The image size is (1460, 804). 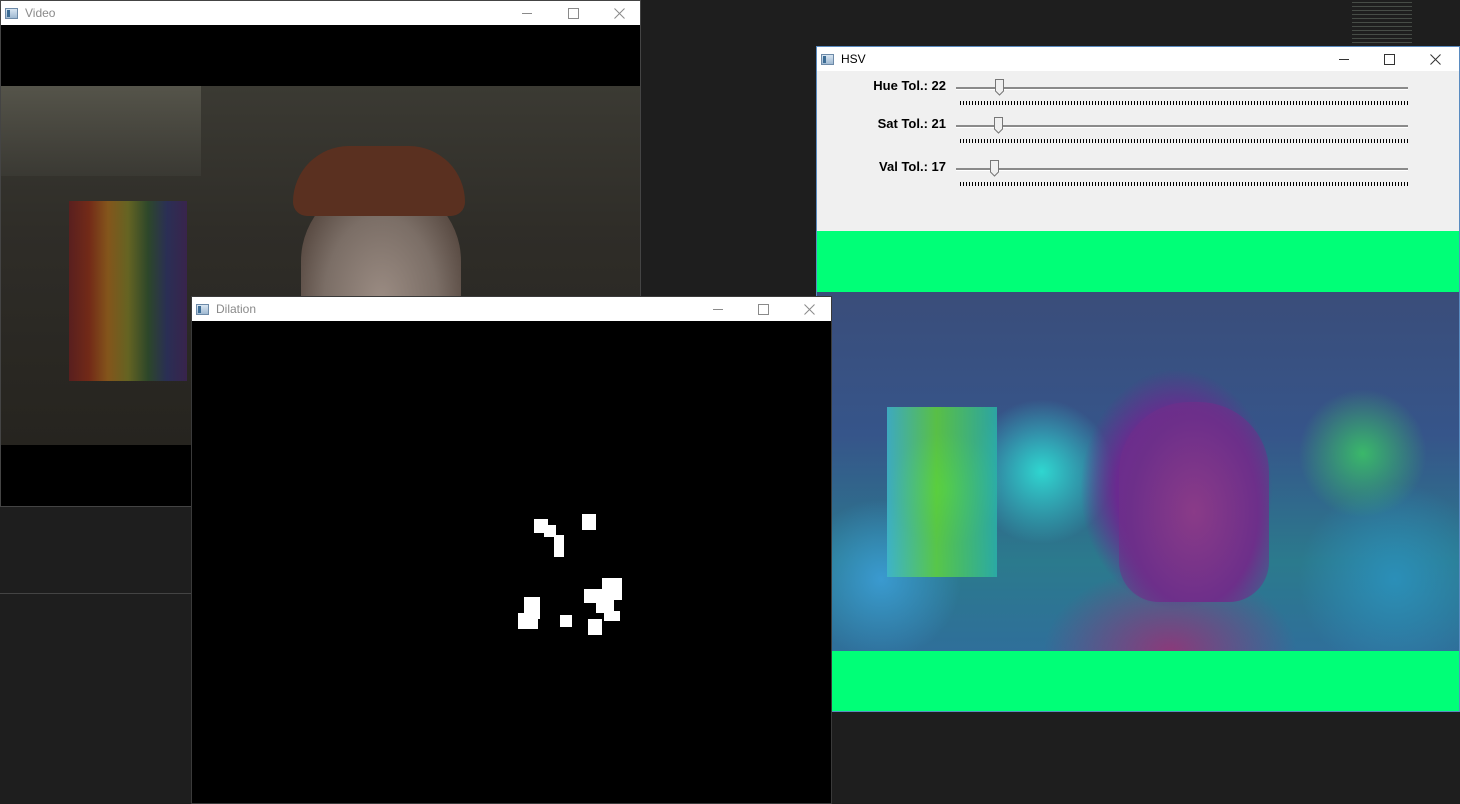 What do you see at coordinates (95, 593) in the screenshot?
I see `desktop-divider` at bounding box center [95, 593].